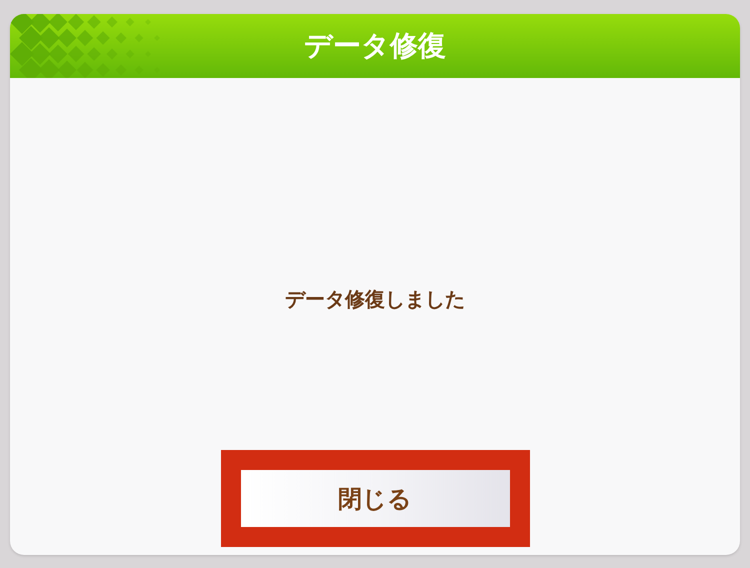 The width and height of the screenshot is (750, 568). I want to click on message-text: データ修復しました, so click(375, 299).